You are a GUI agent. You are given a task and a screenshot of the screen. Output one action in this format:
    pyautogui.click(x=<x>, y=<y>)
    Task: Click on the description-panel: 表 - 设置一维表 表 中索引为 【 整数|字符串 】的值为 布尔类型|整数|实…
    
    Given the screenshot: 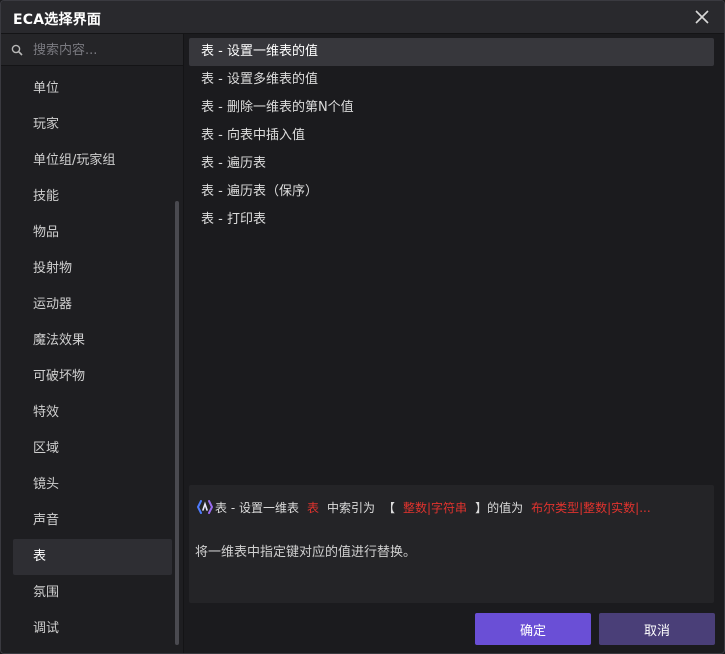 What is the action you would take?
    pyautogui.click(x=451, y=544)
    